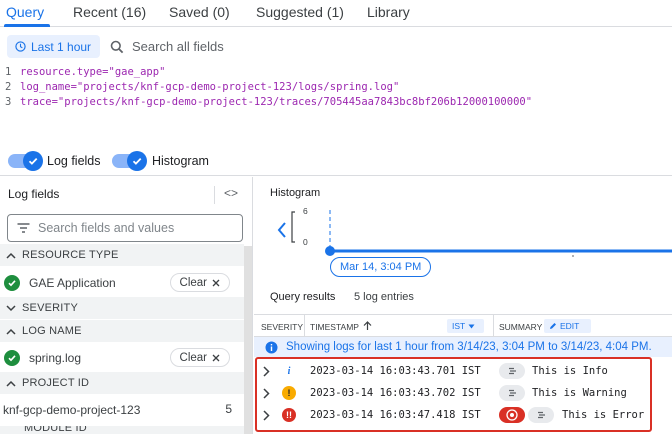 Image resolution: width=672 pixels, height=434 pixels. I want to click on section-label: PROJECT ID, so click(56, 383).